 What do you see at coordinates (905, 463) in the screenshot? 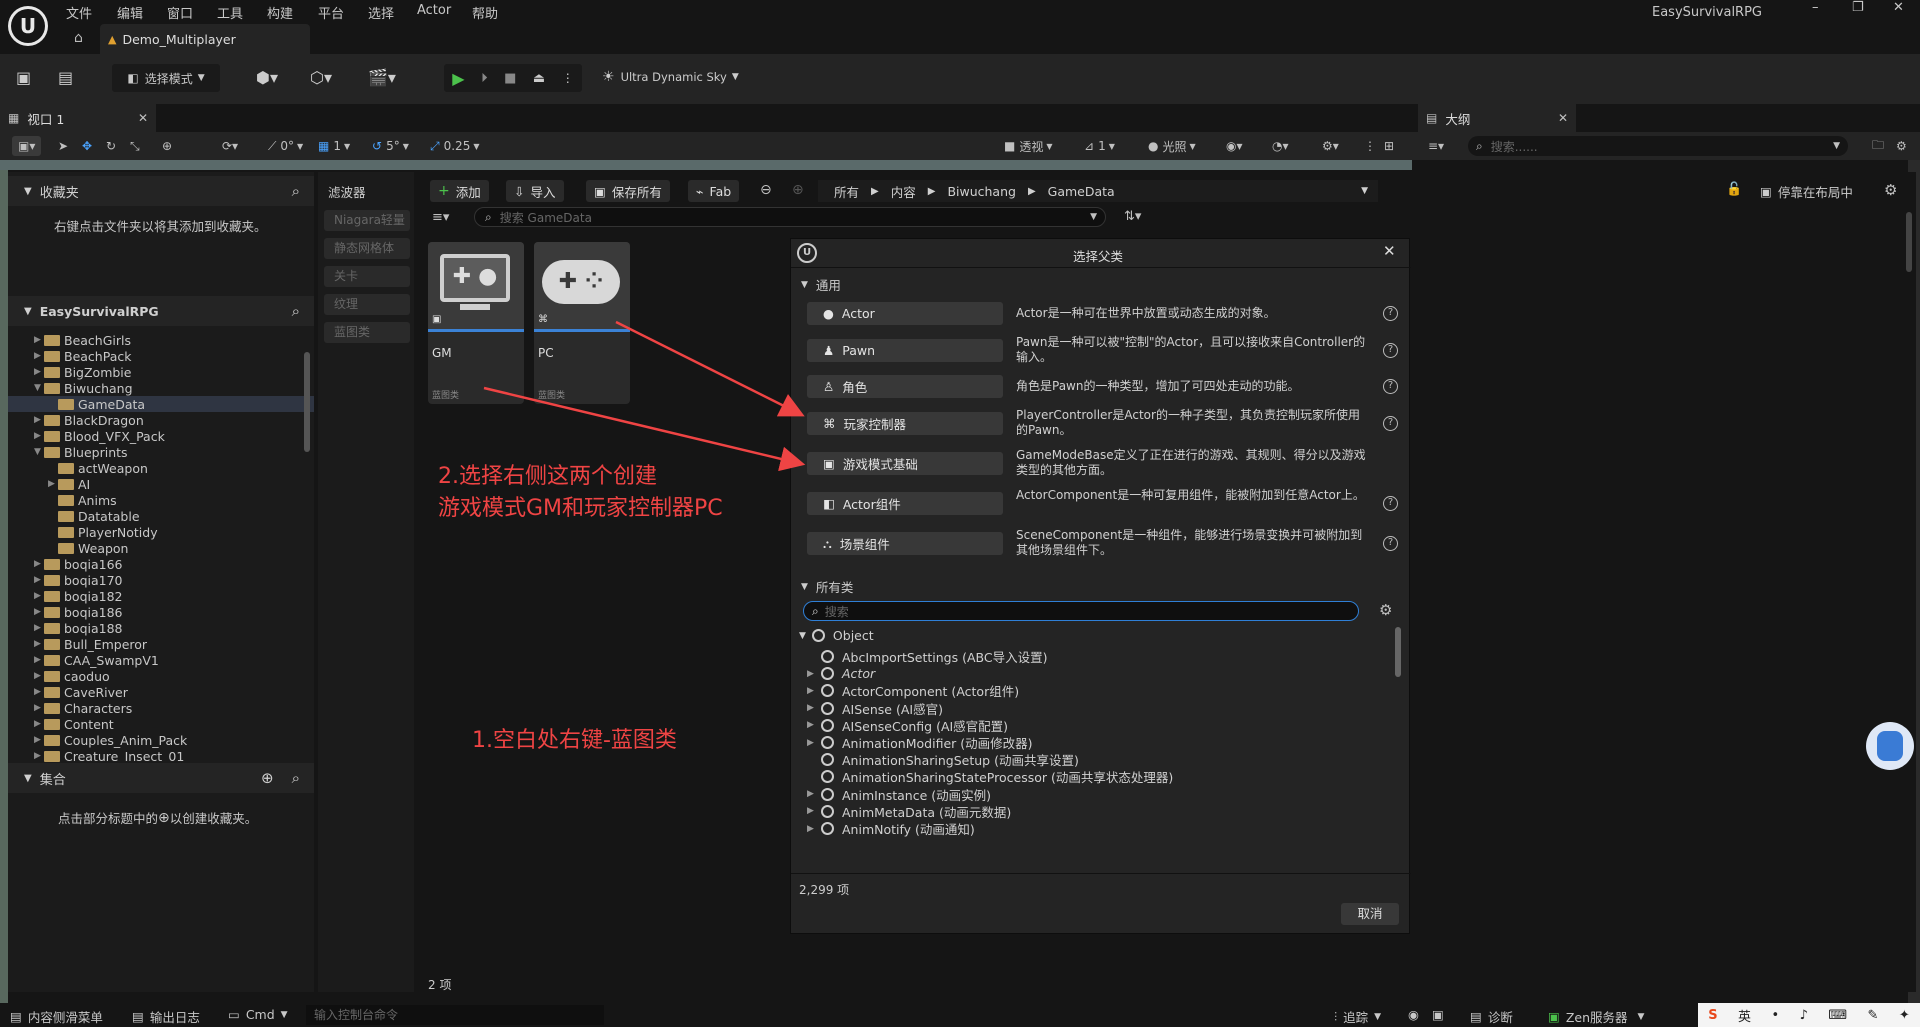
I see `game-mode-class-button: ▣ 游戏模式基础` at bounding box center [905, 463].